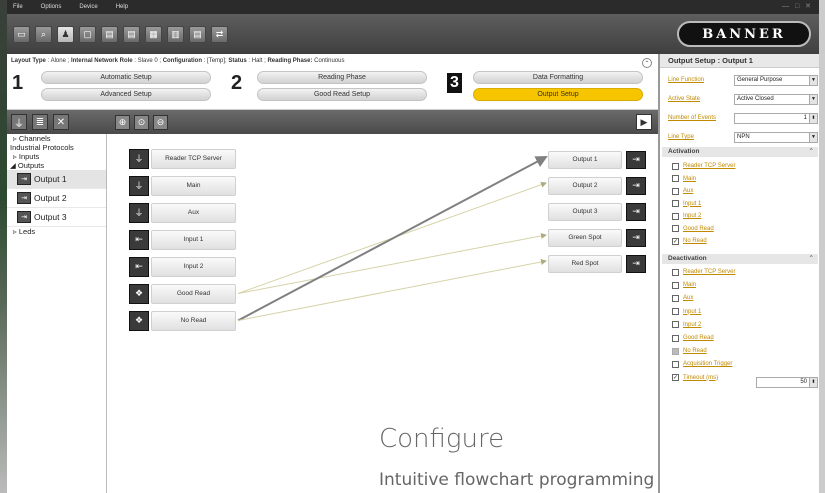 This screenshot has width=825, height=493. Describe the element at coordinates (197, 34) in the screenshot. I see `monitor-send-icon: ▤` at that location.